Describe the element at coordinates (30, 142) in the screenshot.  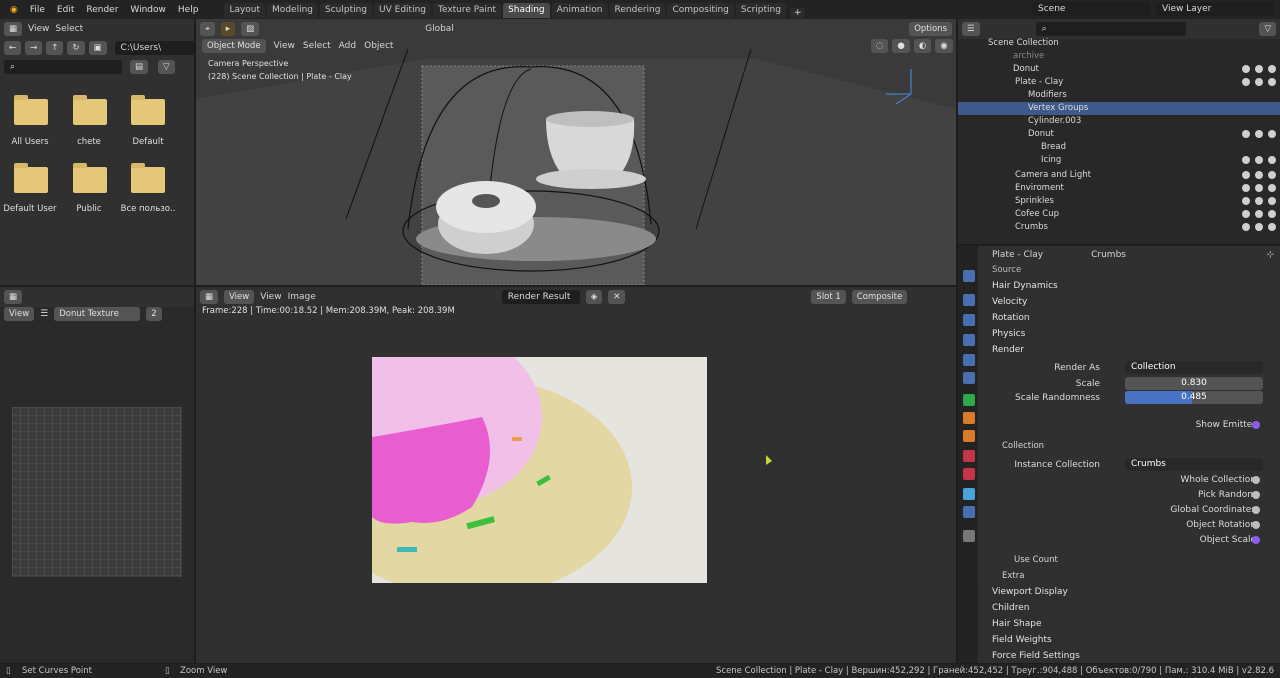
I see `file-item-label: All Users` at that location.